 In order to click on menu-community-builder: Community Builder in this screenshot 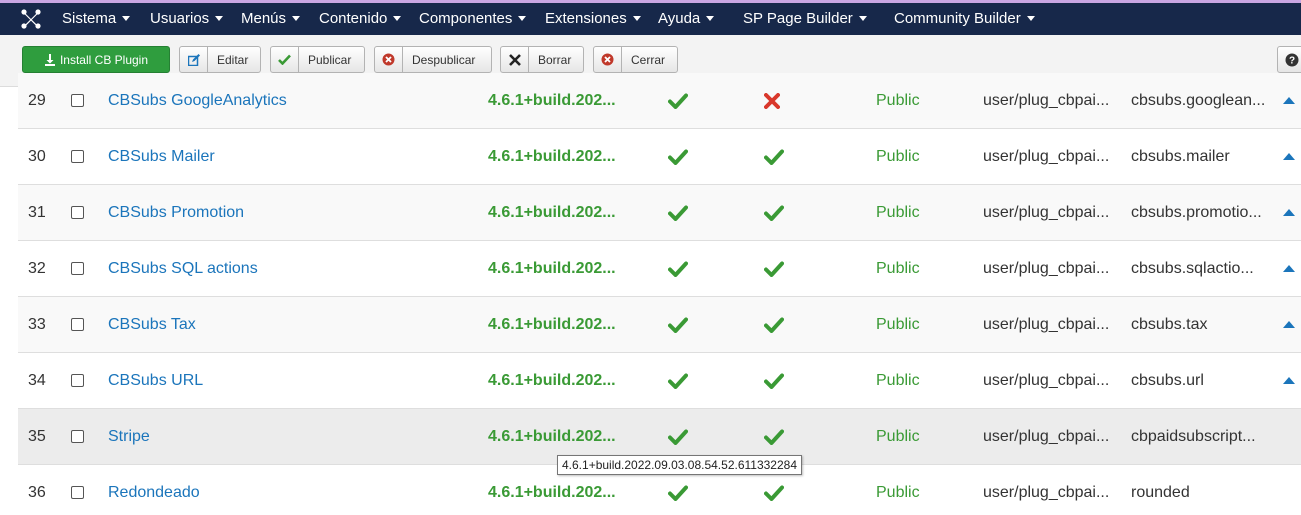, I will do `click(964, 19)`.